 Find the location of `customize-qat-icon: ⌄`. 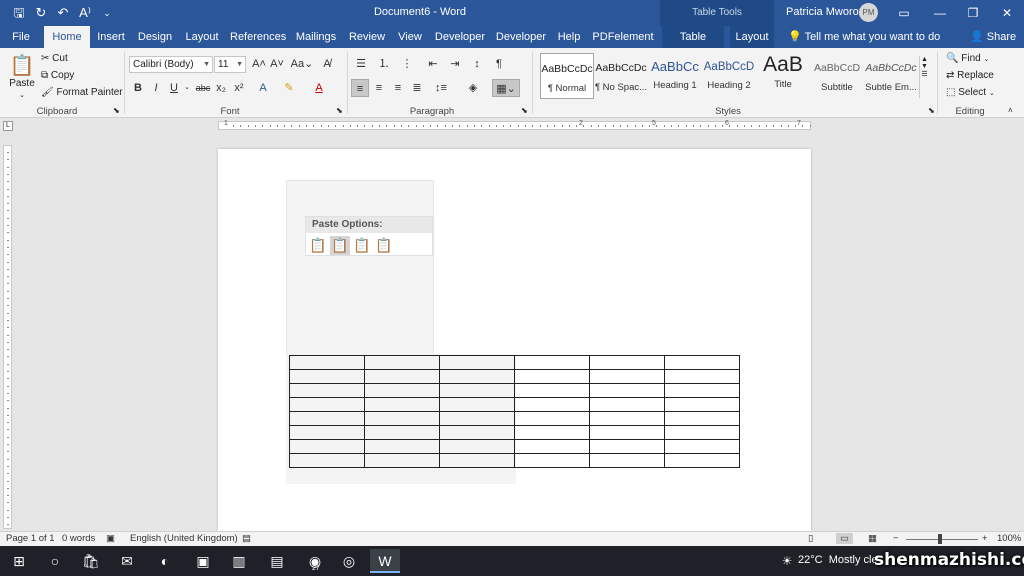

customize-qat-icon: ⌄ is located at coordinates (107, 13).